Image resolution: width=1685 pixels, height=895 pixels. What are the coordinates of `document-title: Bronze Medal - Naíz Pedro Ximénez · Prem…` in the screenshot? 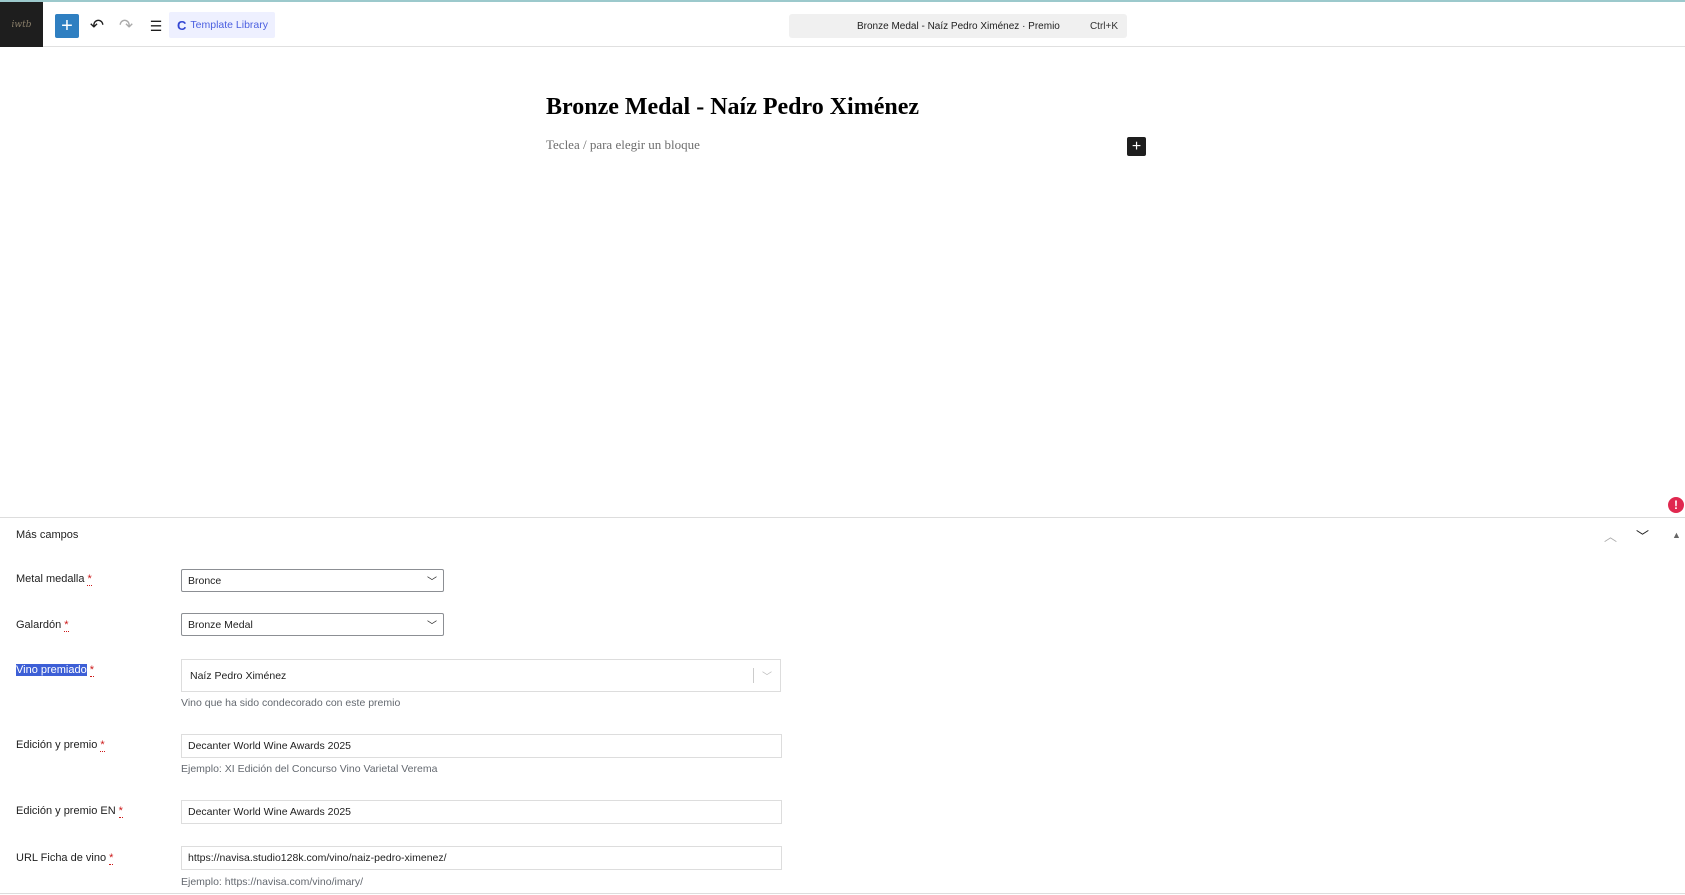 It's located at (958, 26).